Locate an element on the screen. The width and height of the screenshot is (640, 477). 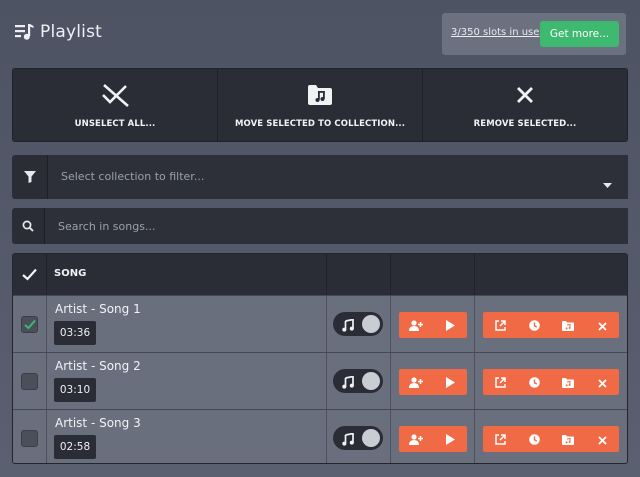
table-header: SONG is located at coordinates (320, 274).